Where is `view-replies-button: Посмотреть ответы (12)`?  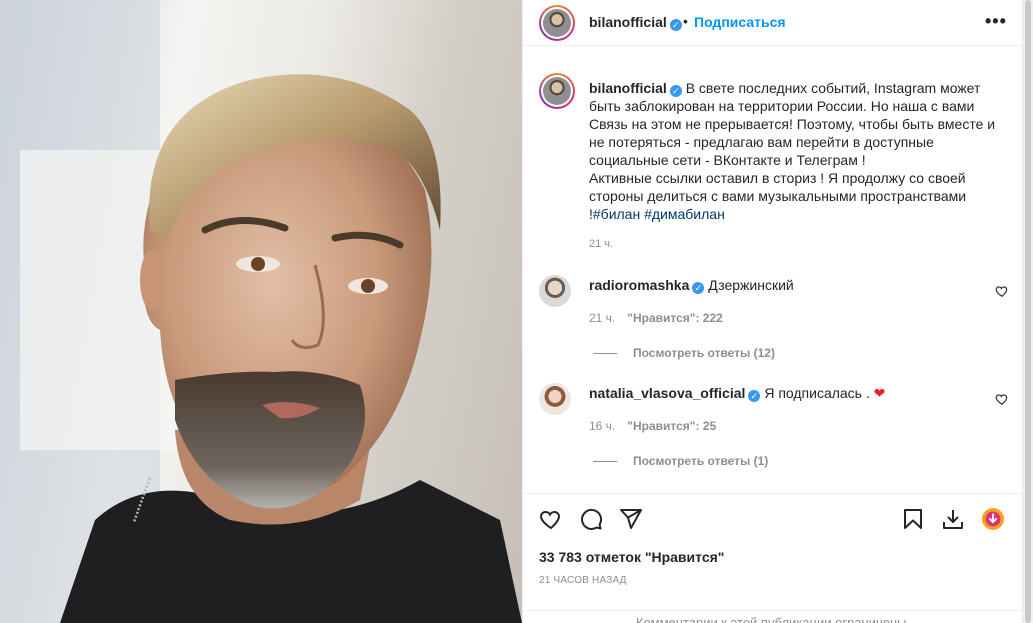
view-replies-button: Посмотреть ответы (12) is located at coordinates (684, 353).